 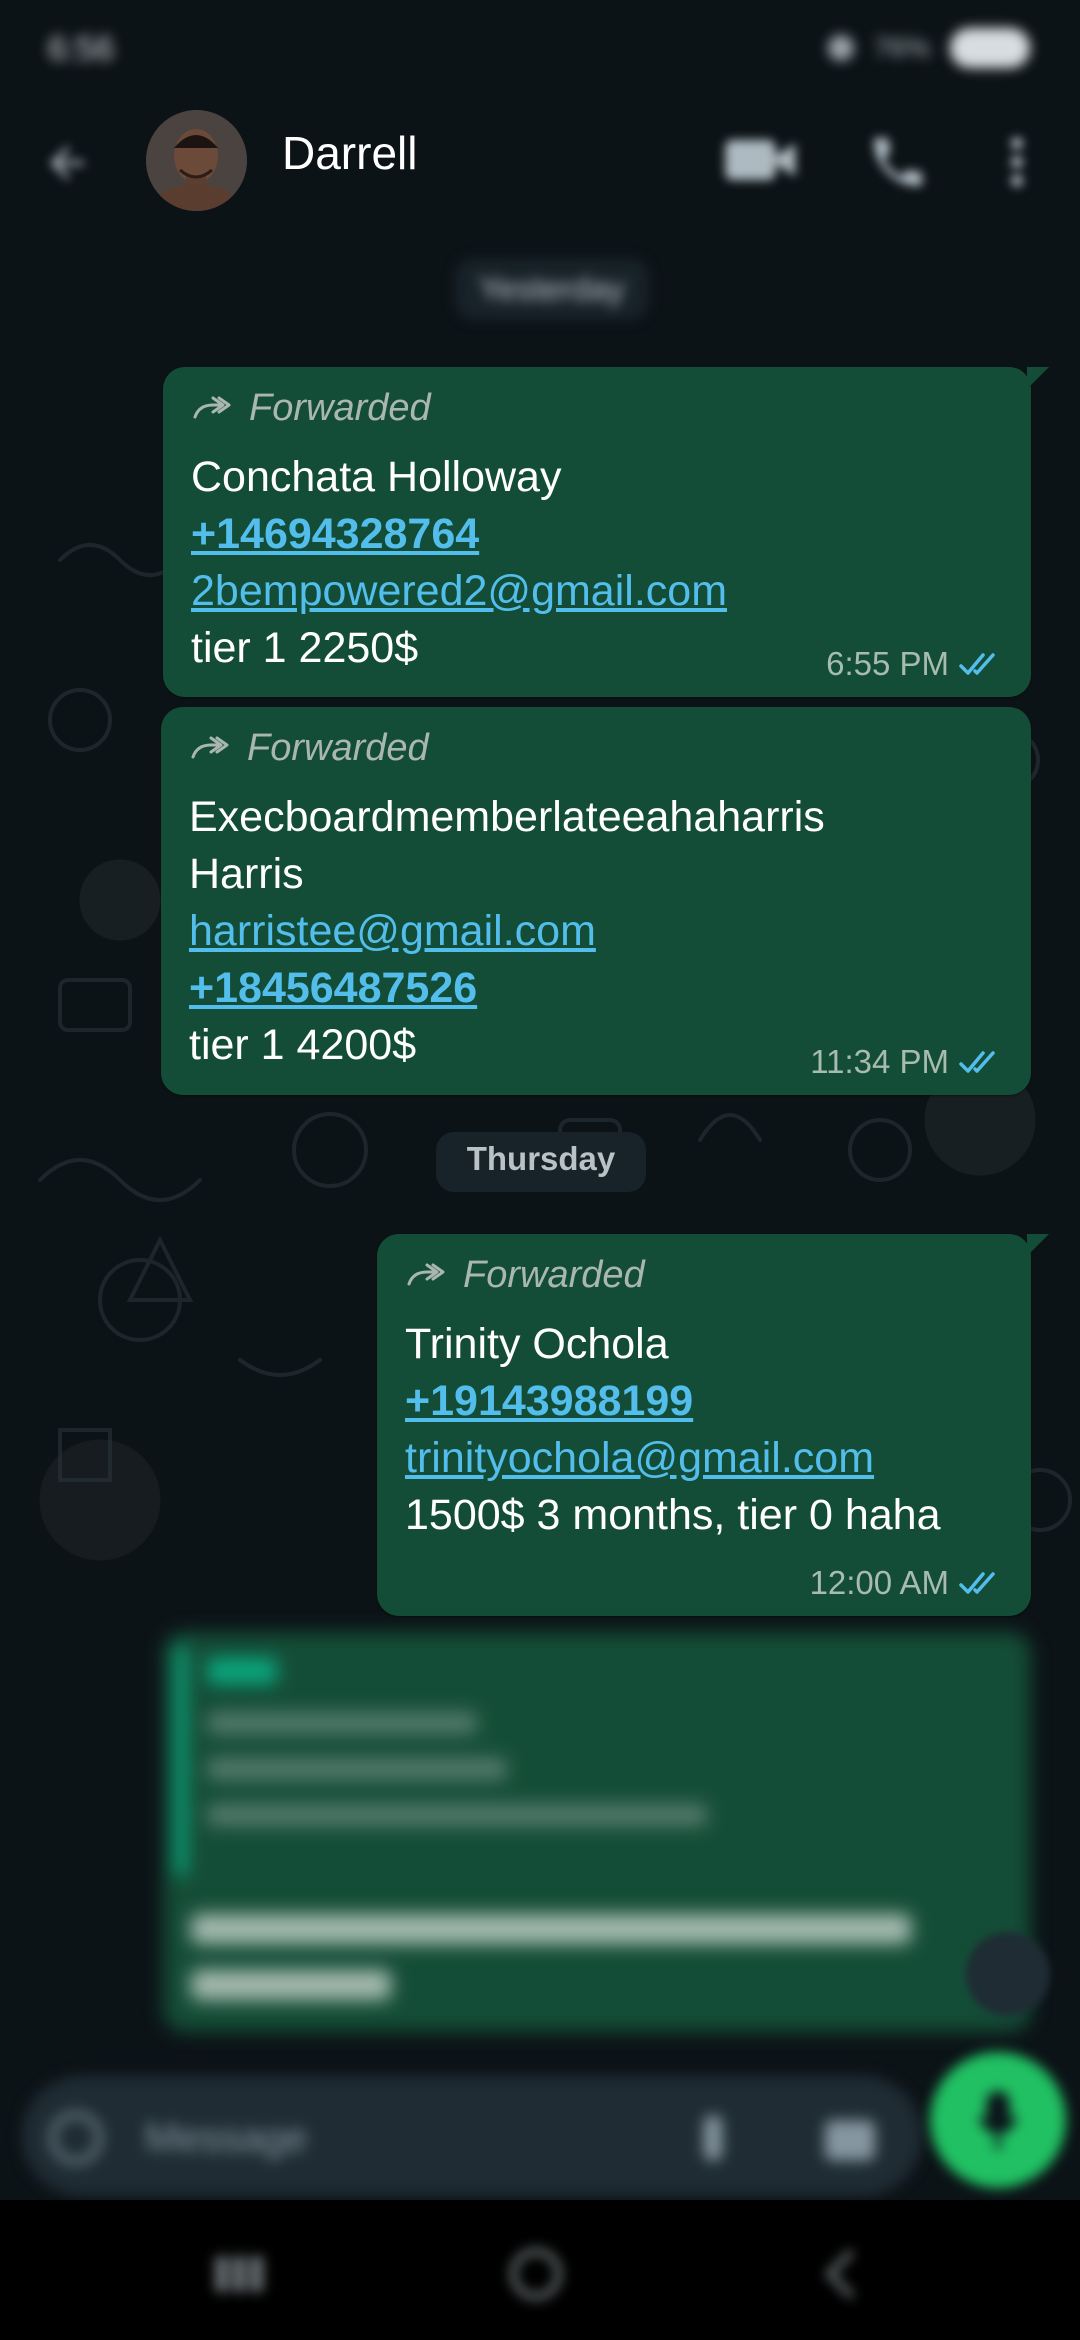 What do you see at coordinates (376, 477) in the screenshot?
I see `contact-full-name: Conchata Holloway` at bounding box center [376, 477].